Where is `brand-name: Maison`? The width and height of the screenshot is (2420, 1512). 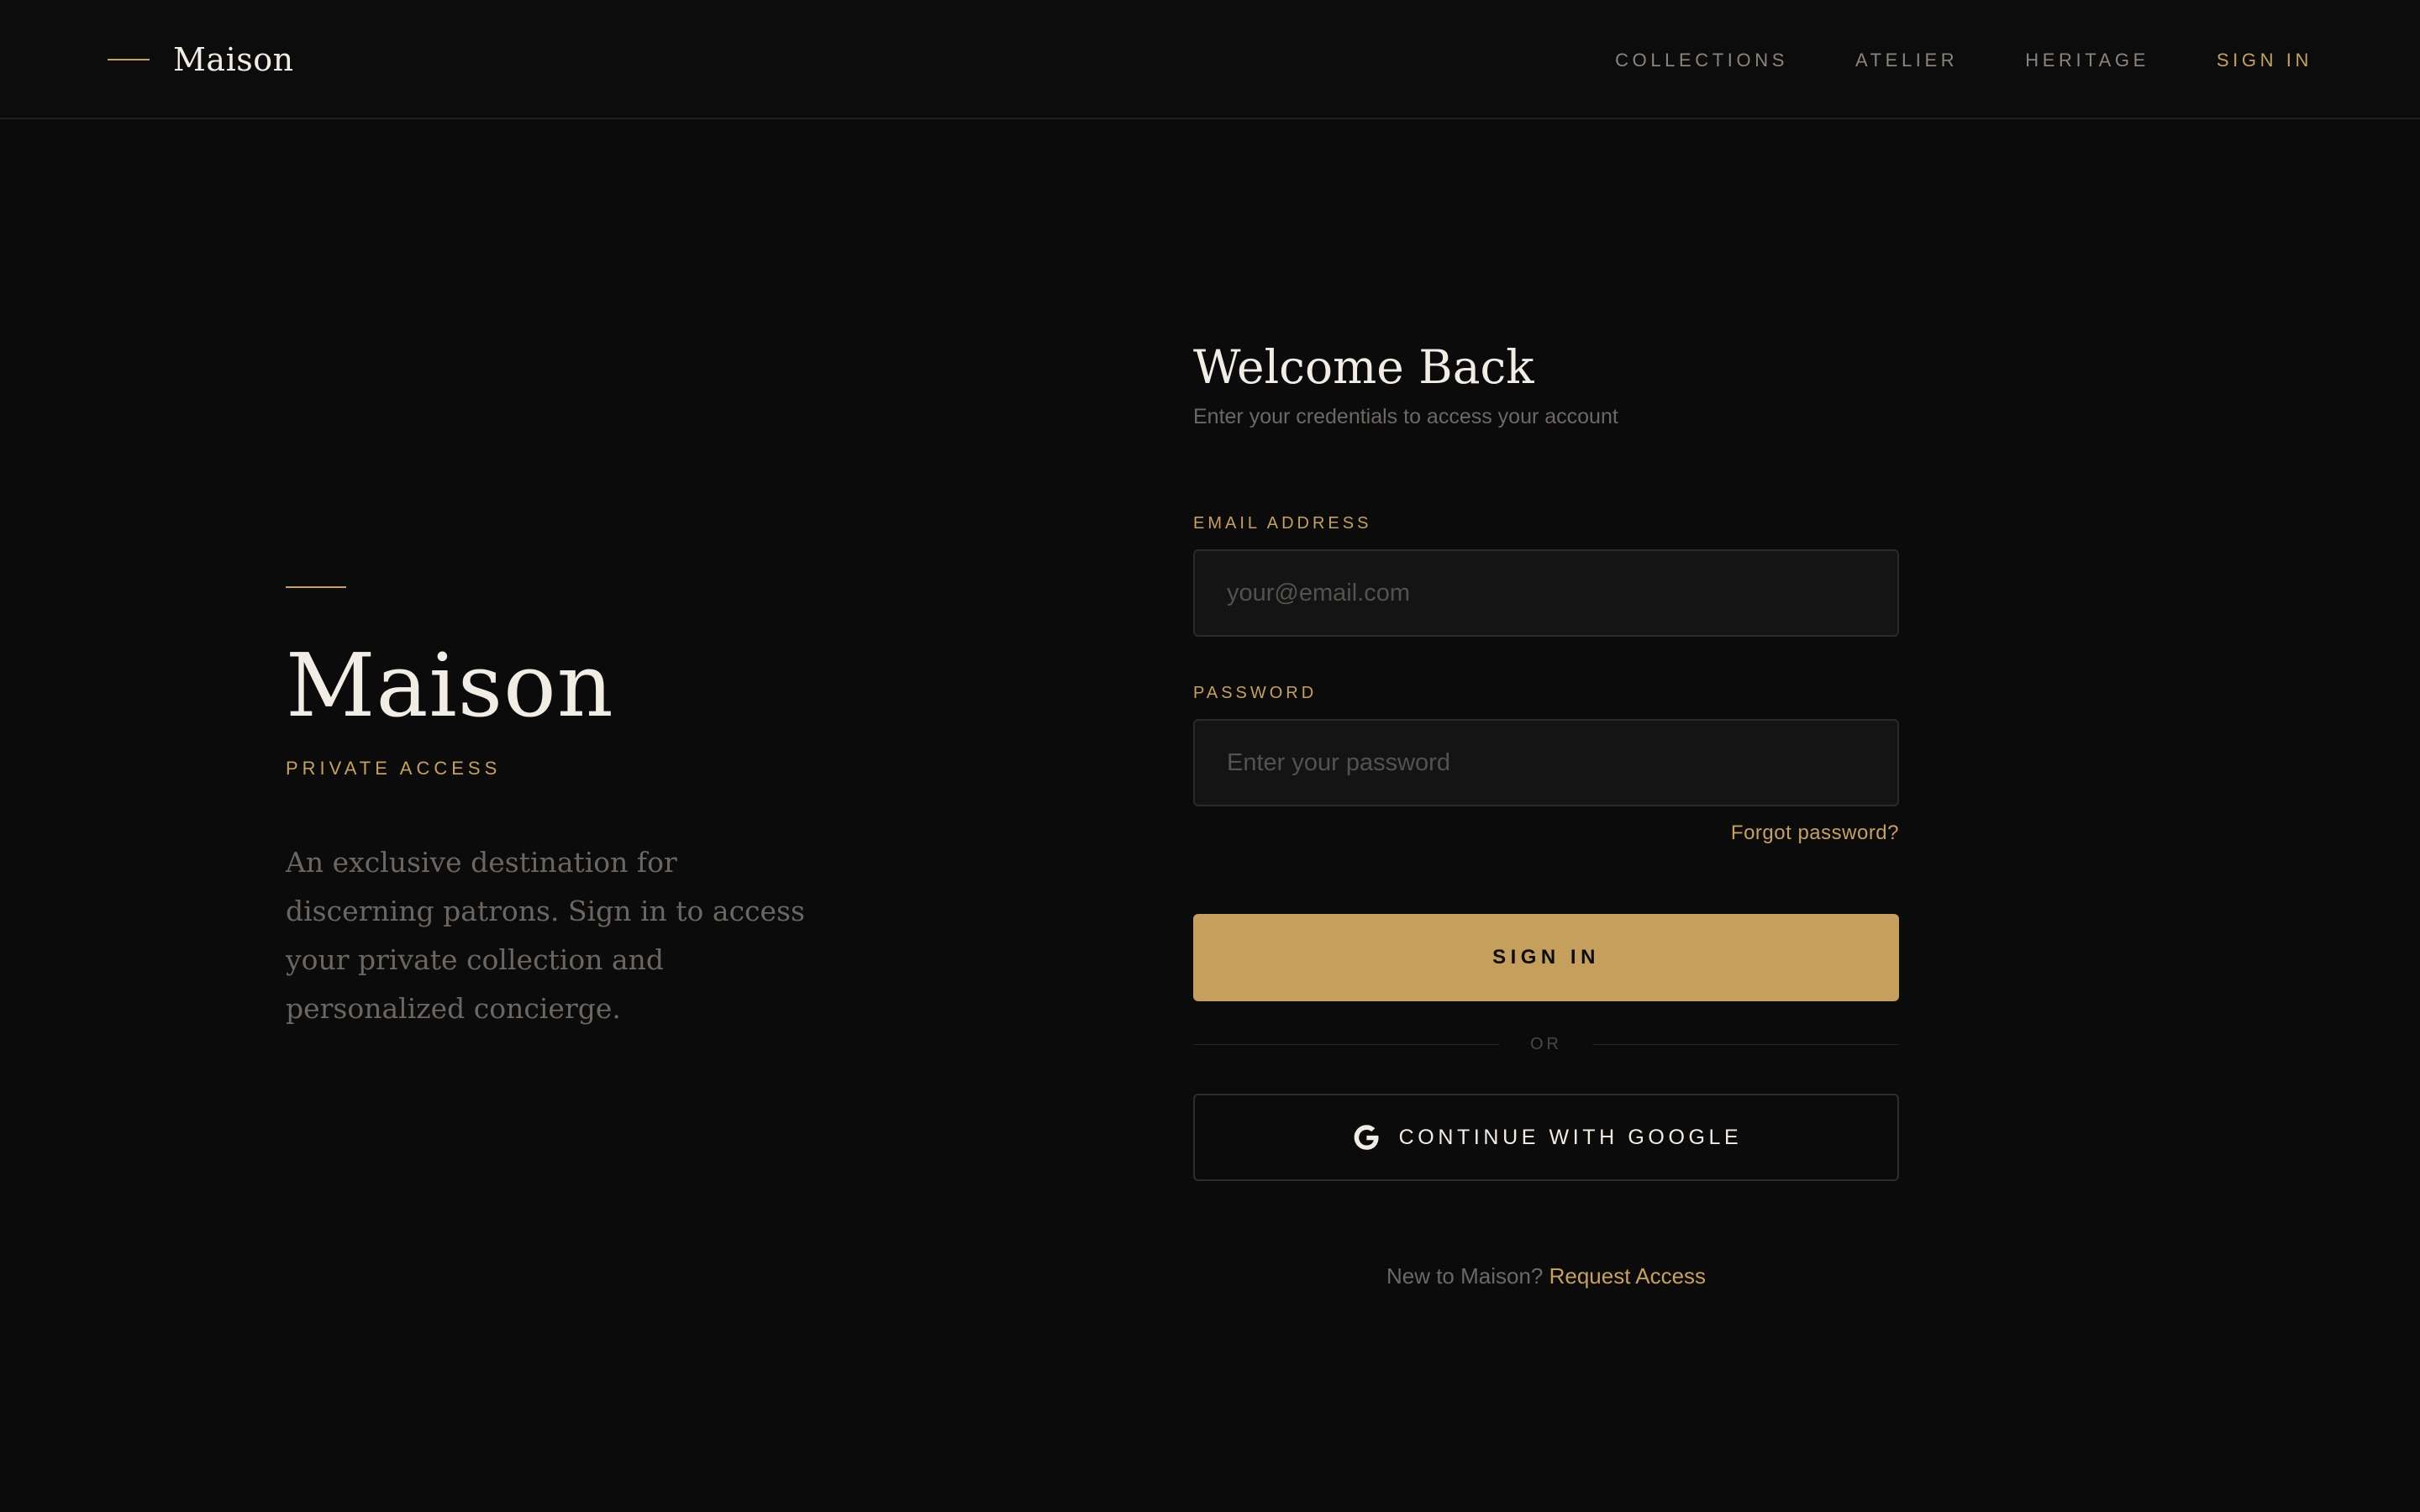
brand-name: Maison is located at coordinates (233, 59).